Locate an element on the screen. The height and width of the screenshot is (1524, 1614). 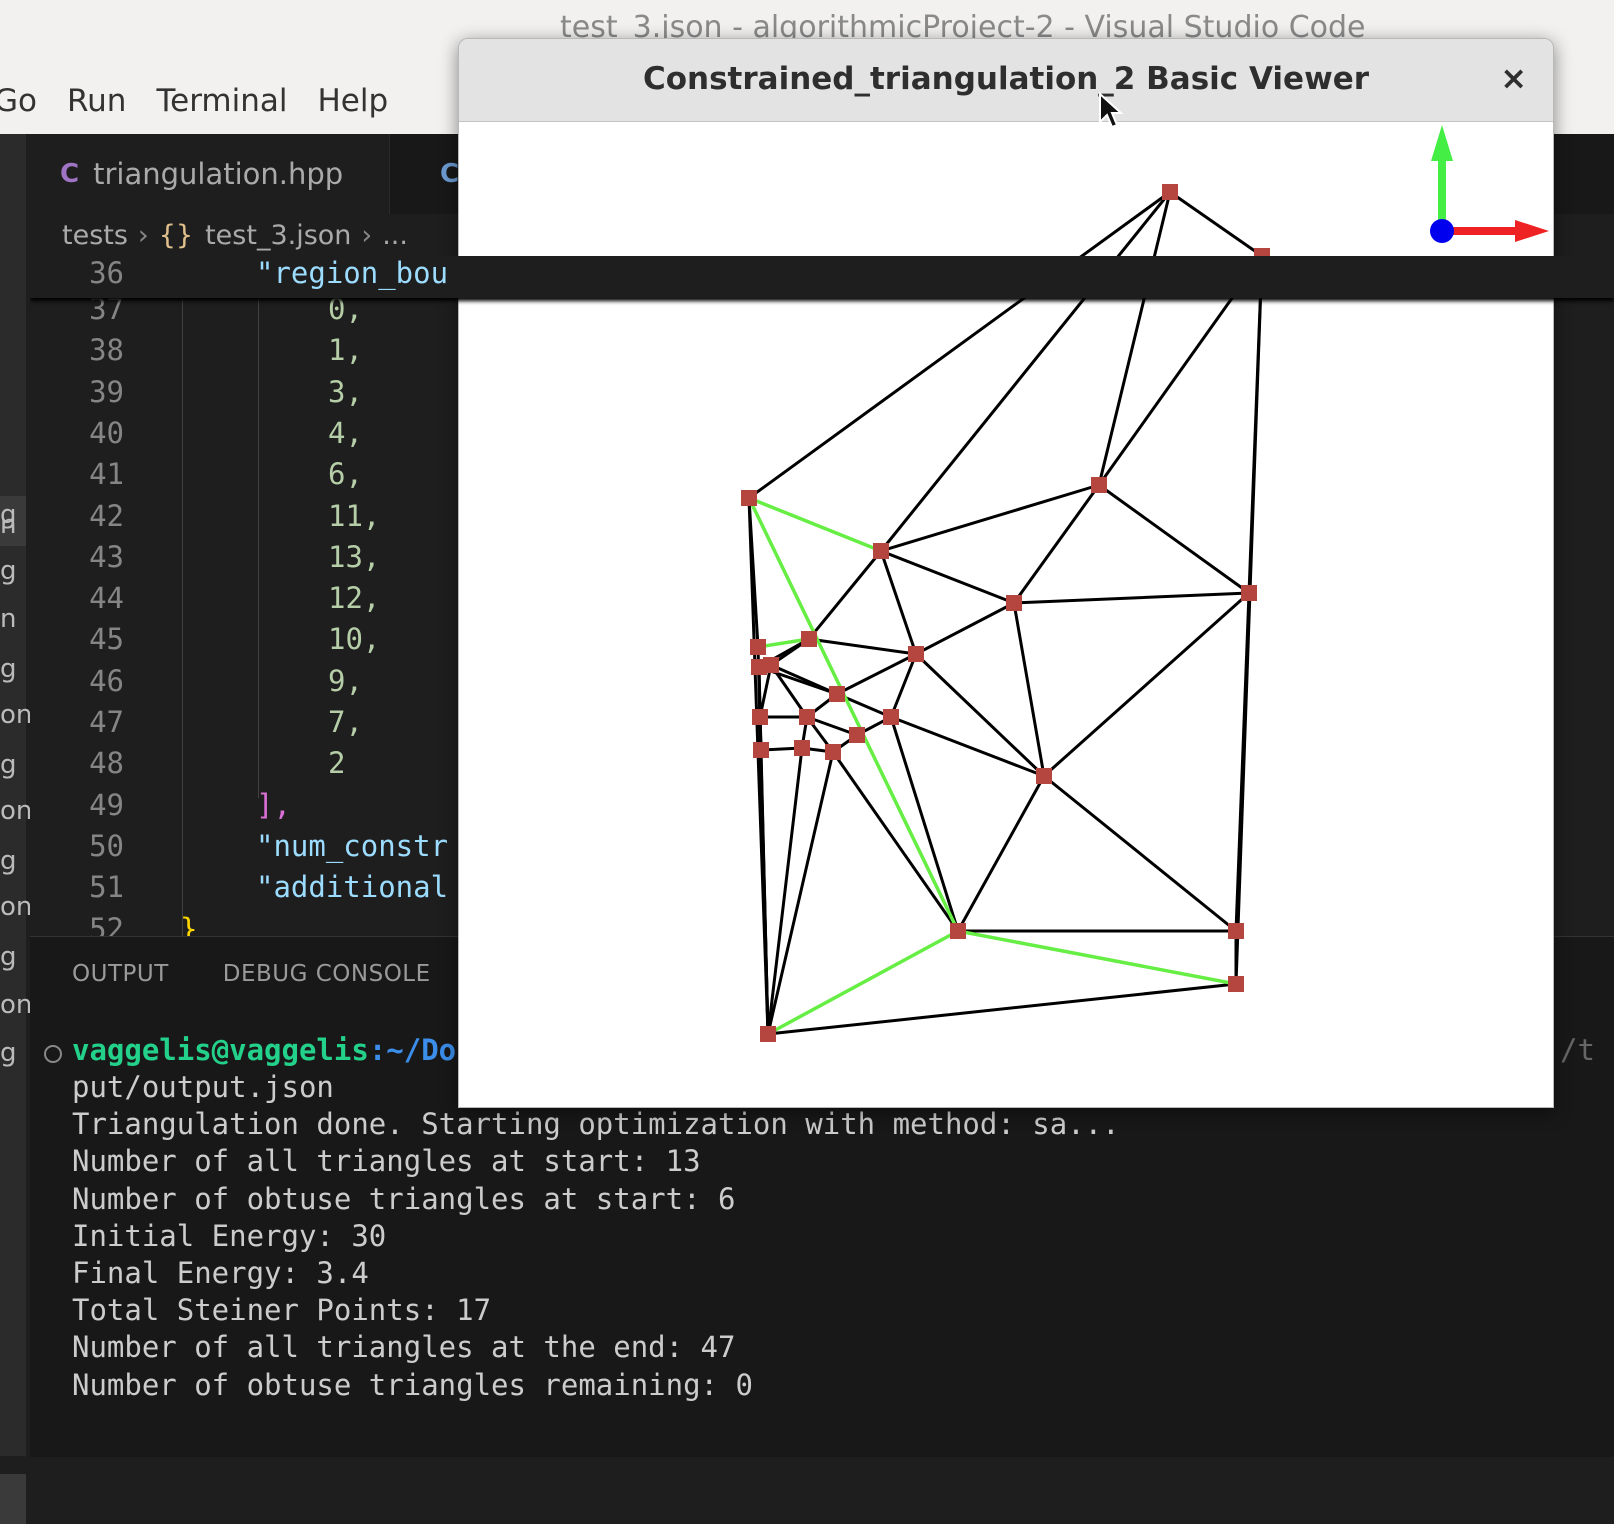
code-text: 1, is located at coordinates (345, 350).